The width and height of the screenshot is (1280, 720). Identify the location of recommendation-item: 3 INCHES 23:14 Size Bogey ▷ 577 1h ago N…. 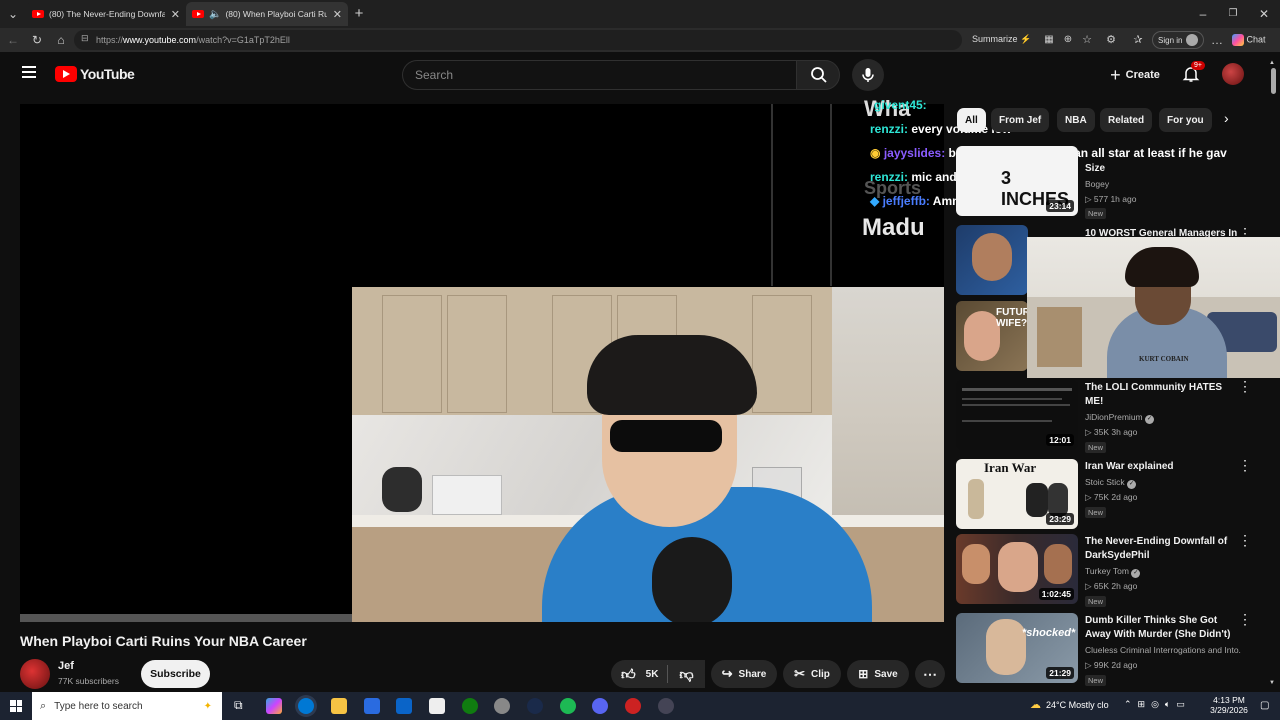
(1115, 182).